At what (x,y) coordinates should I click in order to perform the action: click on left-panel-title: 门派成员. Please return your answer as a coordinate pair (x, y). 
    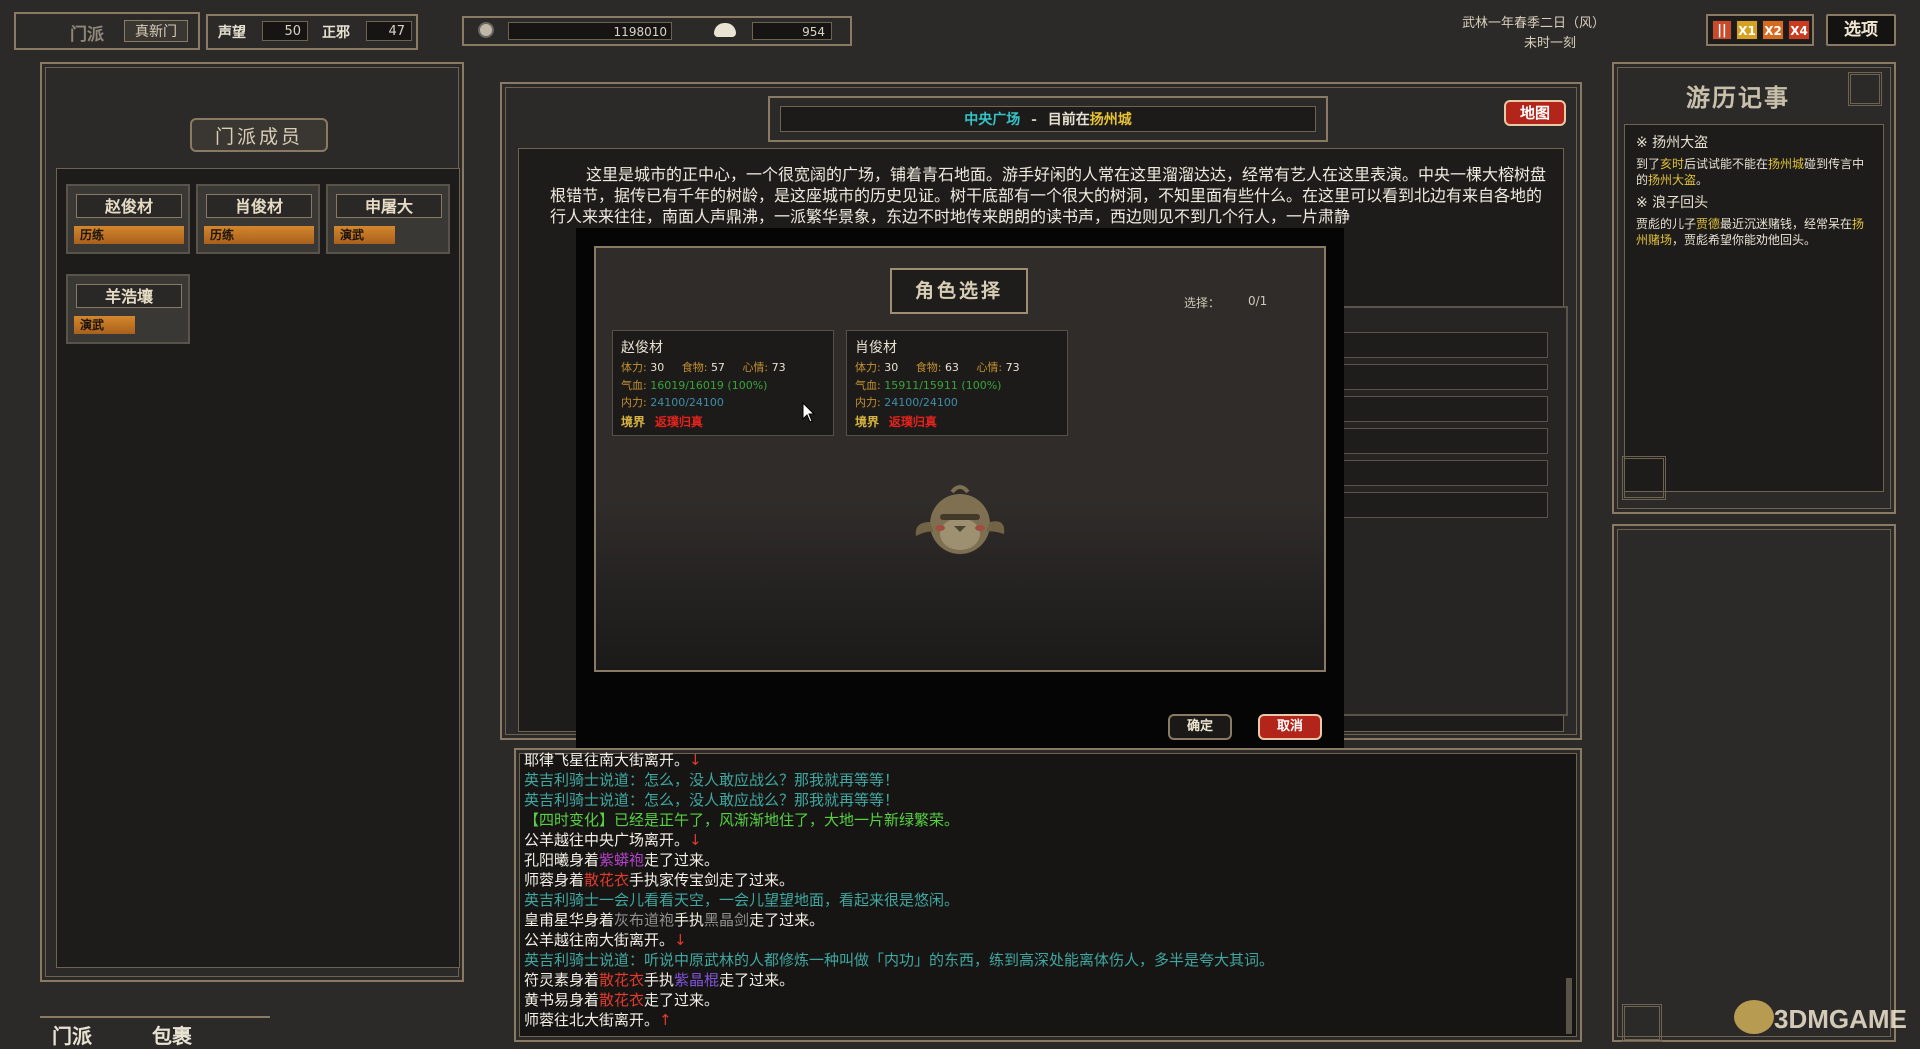
    Looking at the image, I should click on (259, 135).